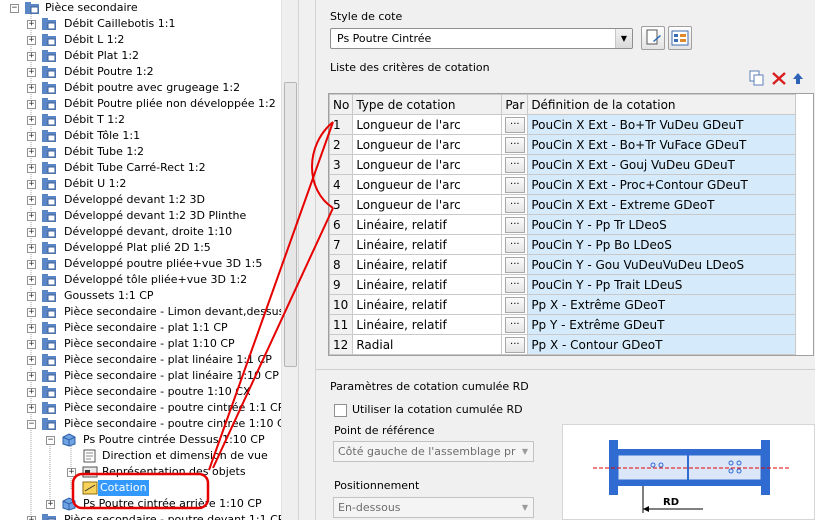  Describe the element at coordinates (671, 502) in the screenshot. I see `rd-label: RD` at that location.